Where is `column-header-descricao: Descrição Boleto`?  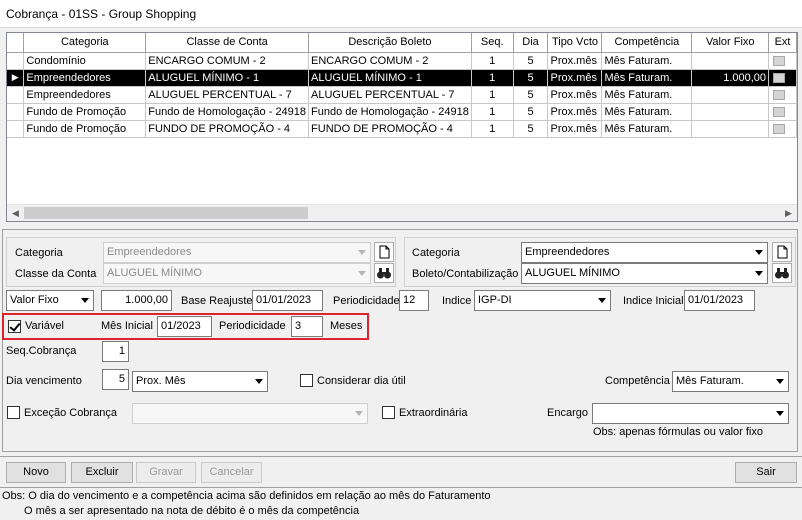
column-header-descricao: Descrição Boleto is located at coordinates (390, 43).